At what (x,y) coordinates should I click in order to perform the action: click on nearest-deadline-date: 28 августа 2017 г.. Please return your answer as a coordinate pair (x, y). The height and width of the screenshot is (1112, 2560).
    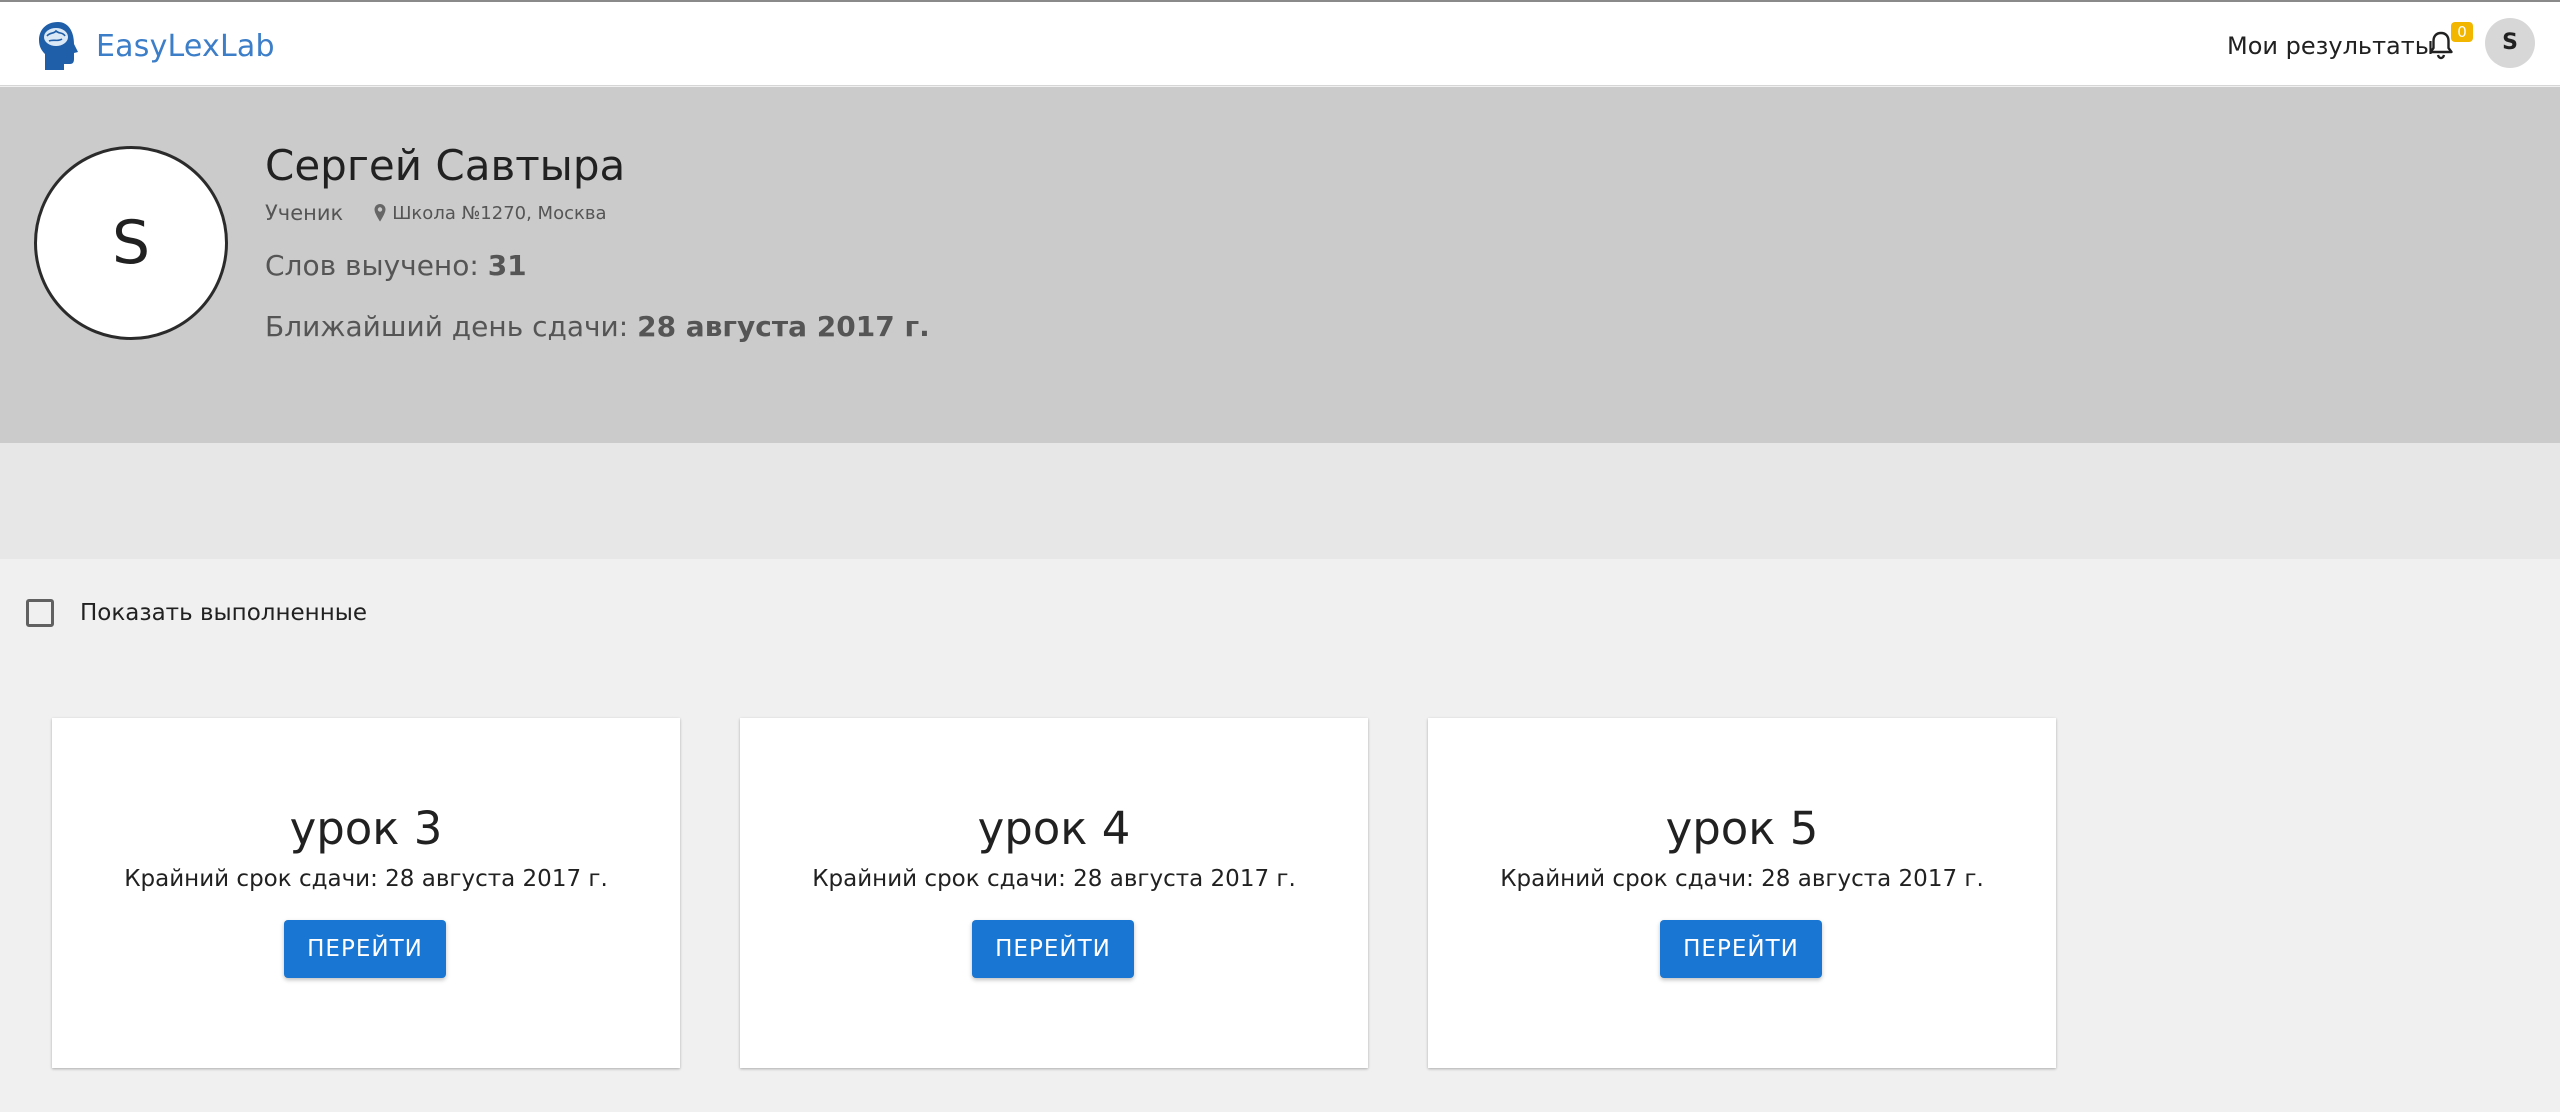
    Looking at the image, I should click on (783, 326).